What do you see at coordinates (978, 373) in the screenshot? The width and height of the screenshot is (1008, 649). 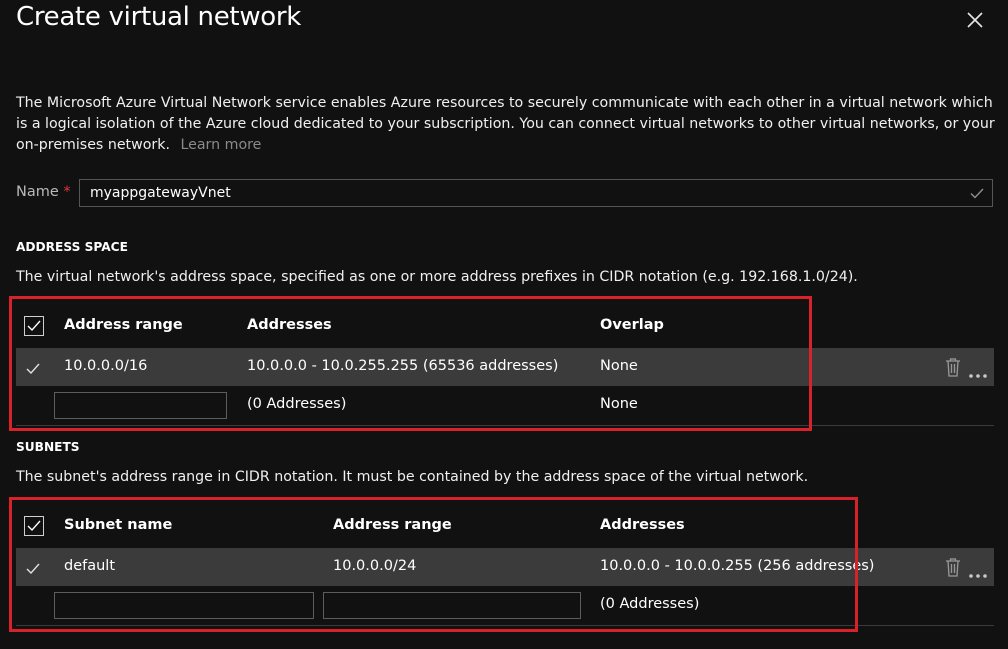 I see `more-icon` at bounding box center [978, 373].